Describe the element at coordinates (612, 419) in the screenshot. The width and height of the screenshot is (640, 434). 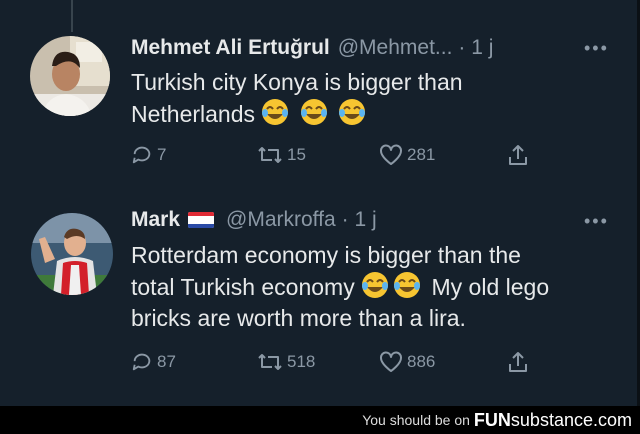
I see `logo-tld: .com` at that location.